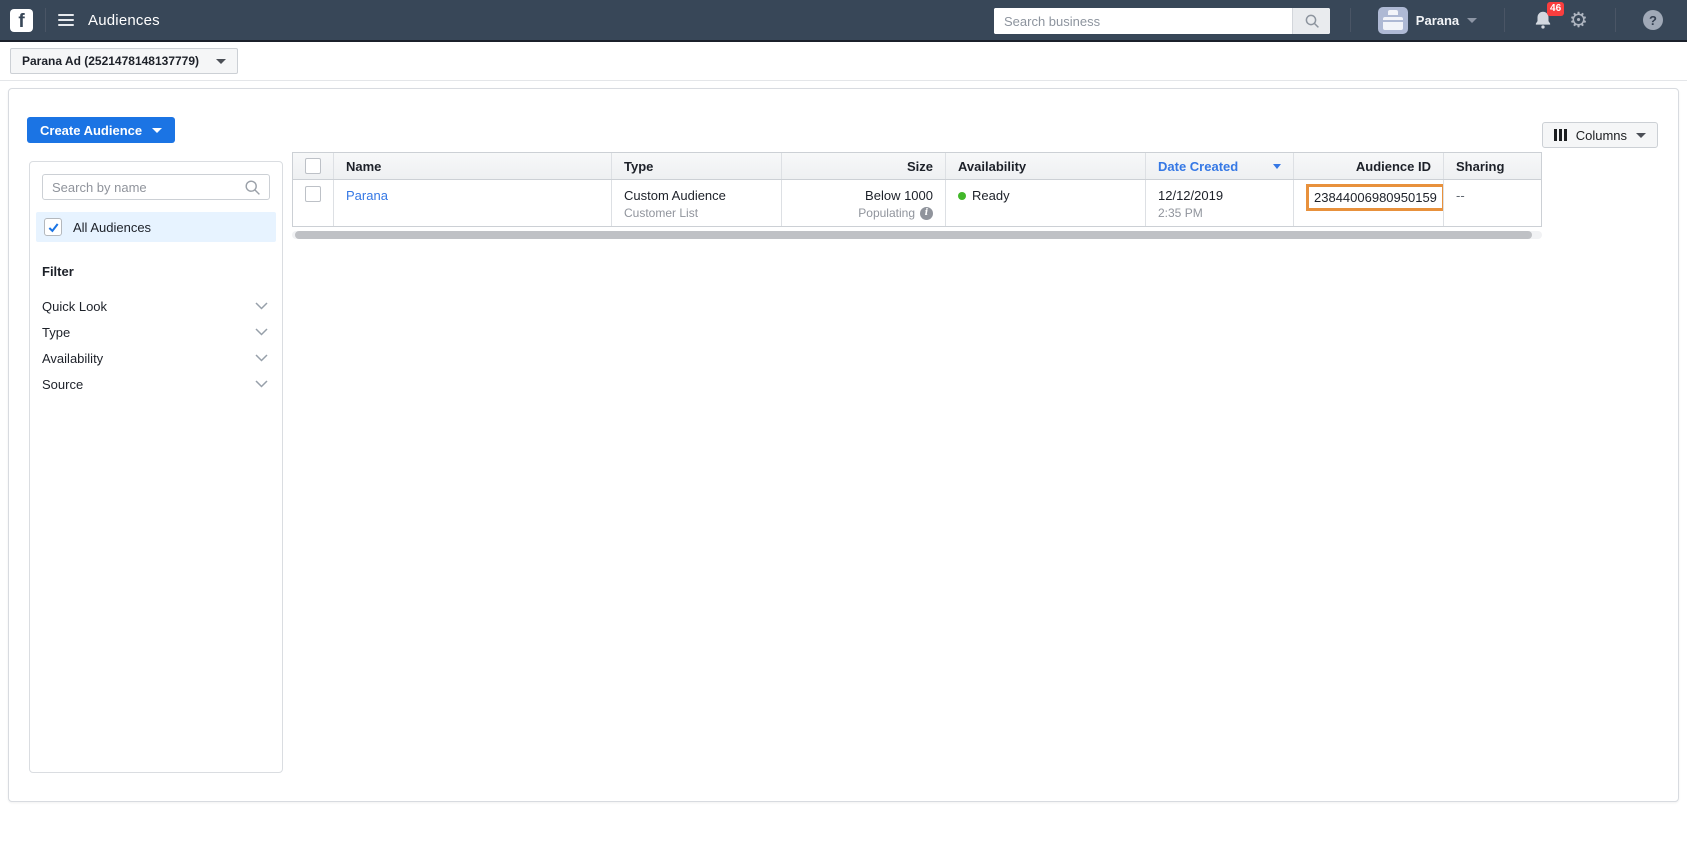 This screenshot has width=1687, height=861. What do you see at coordinates (112, 227) in the screenshot?
I see `all-audiences-label: All Audiences` at bounding box center [112, 227].